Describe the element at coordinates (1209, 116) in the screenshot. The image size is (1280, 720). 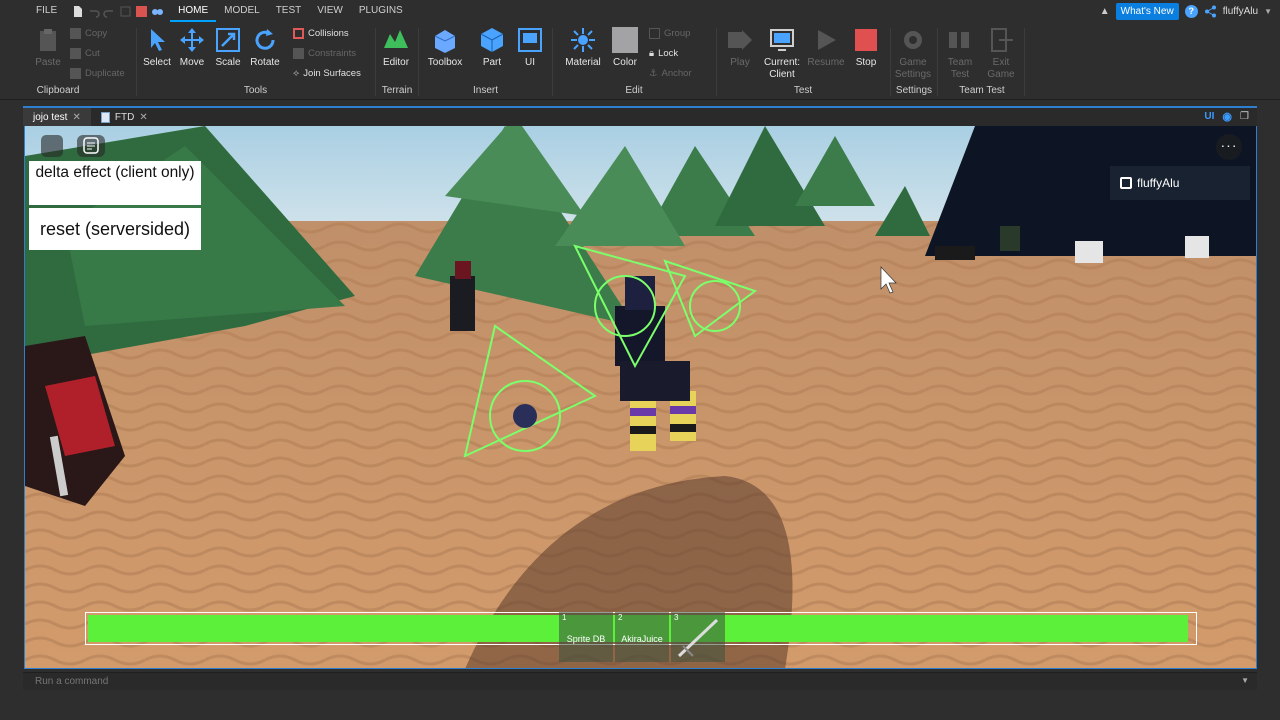
I see `ui-visibility-toggle: UI` at that location.